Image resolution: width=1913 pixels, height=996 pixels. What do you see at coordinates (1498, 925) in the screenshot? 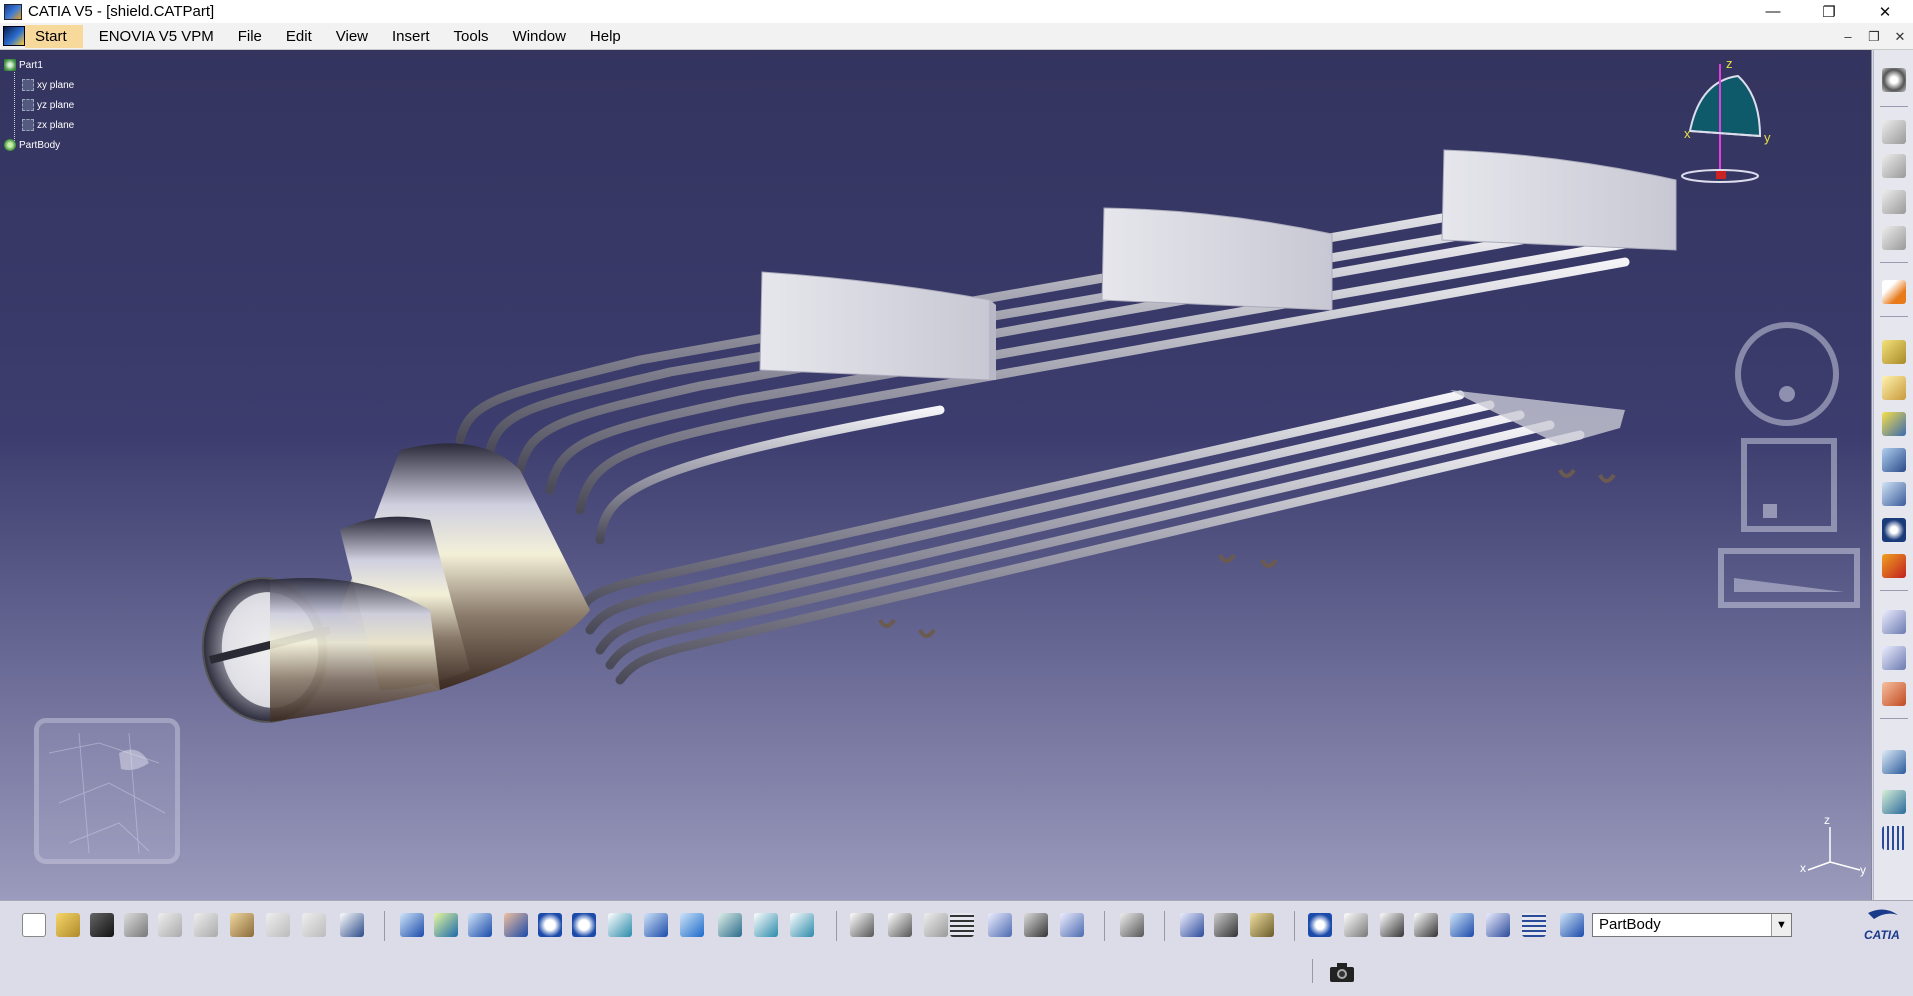
I see `constraint-icon` at bounding box center [1498, 925].